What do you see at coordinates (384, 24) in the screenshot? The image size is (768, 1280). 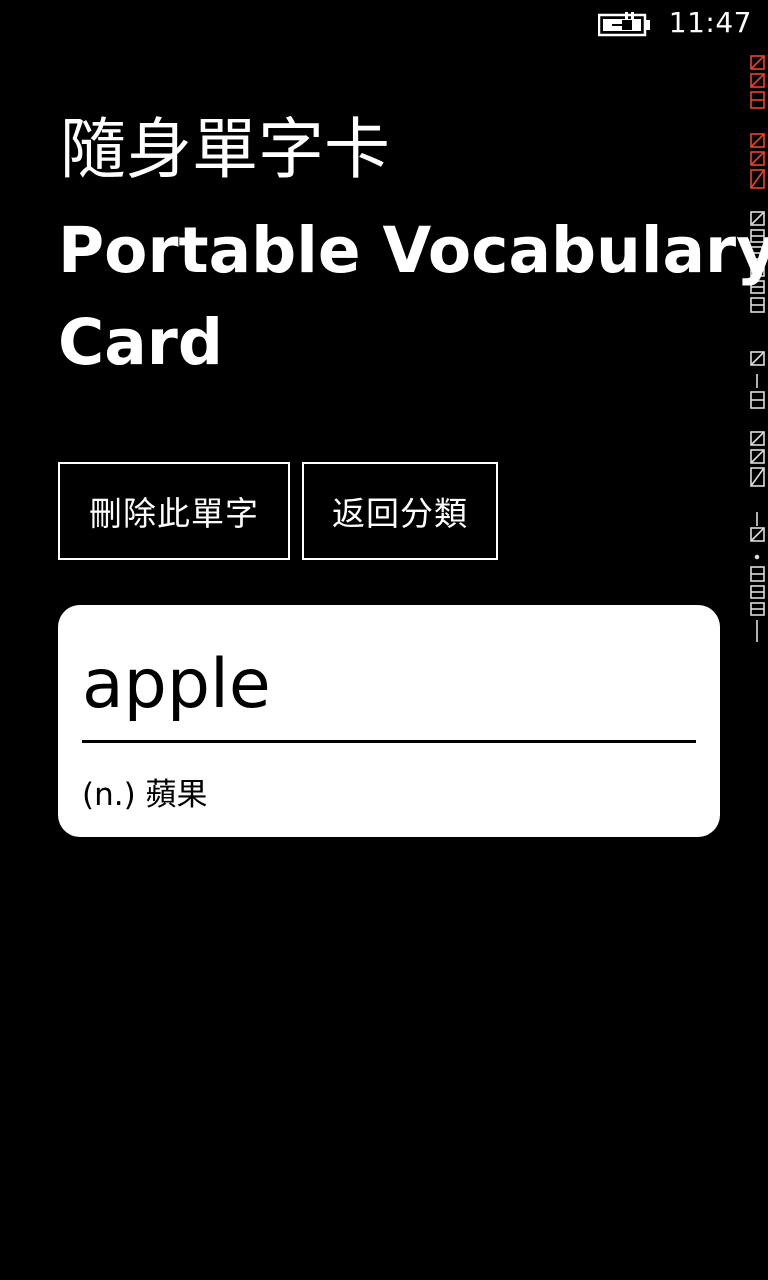 I see `status-bar: 11:47` at bounding box center [384, 24].